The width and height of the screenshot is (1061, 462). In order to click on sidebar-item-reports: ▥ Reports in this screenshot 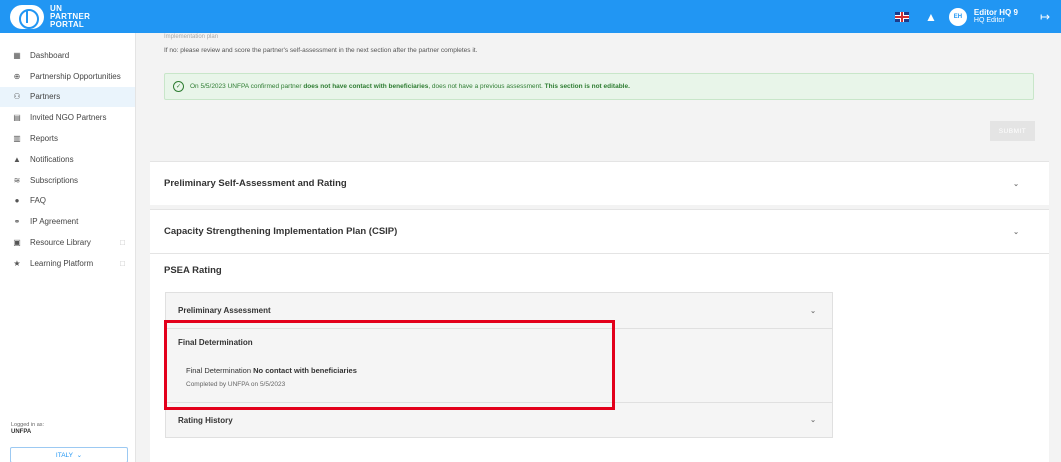, I will do `click(67, 138)`.